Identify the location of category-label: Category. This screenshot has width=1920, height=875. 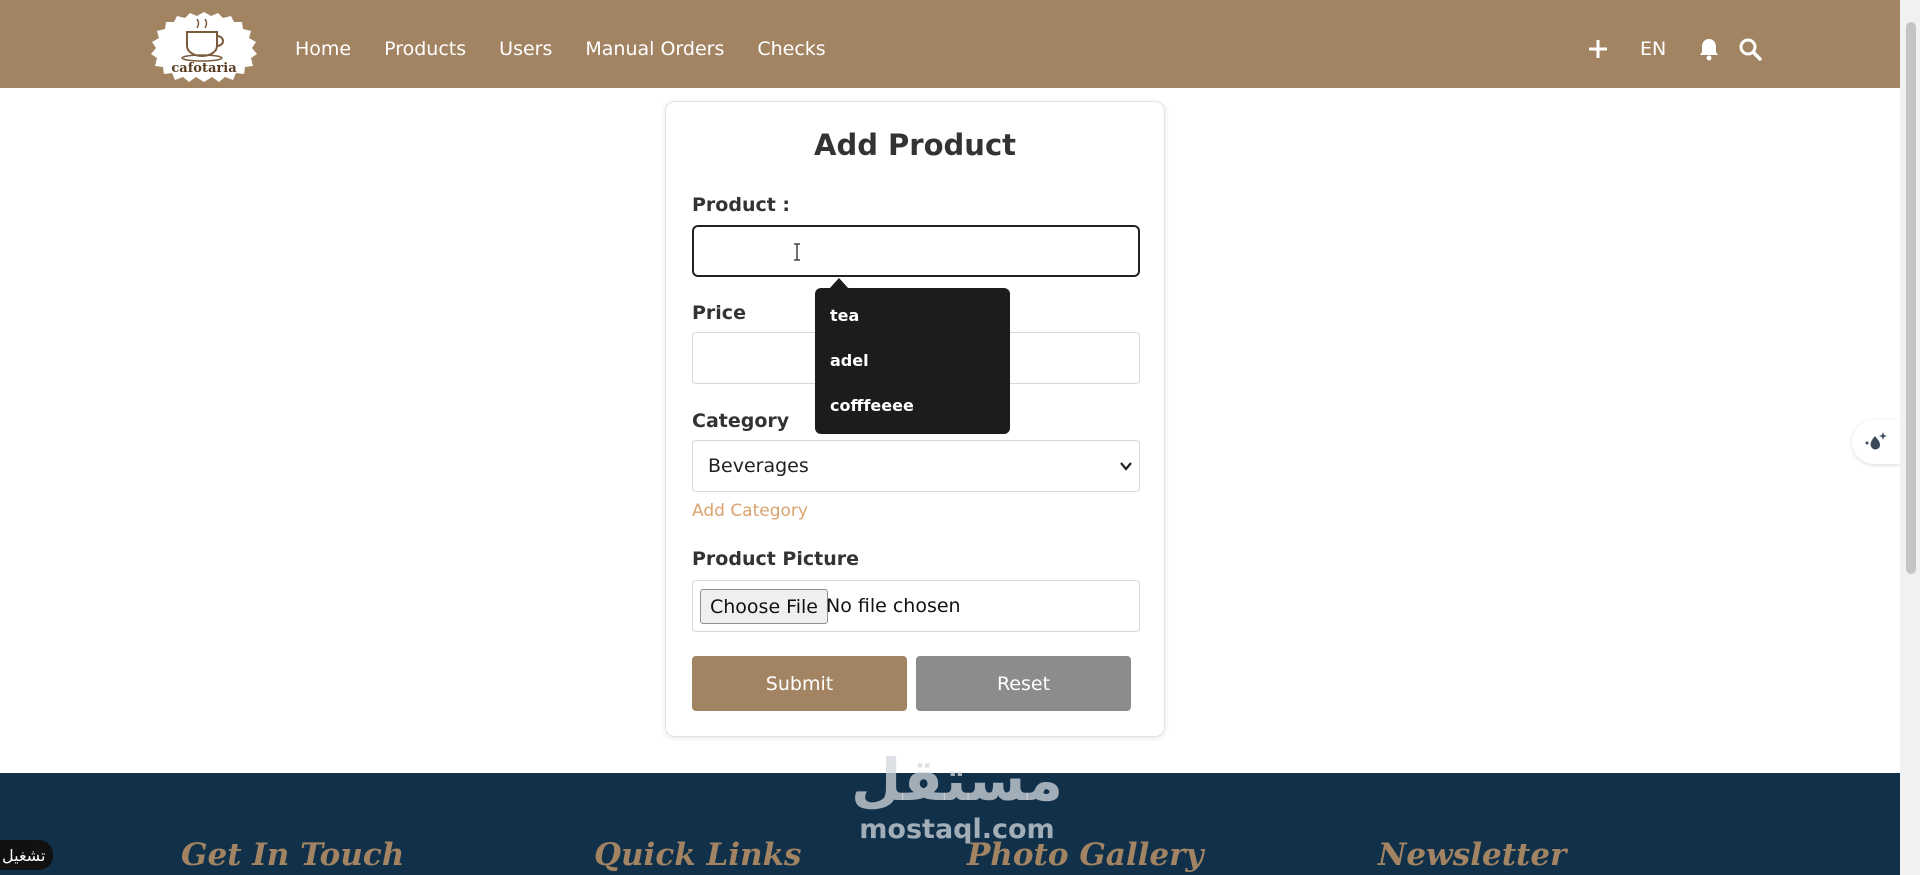
(741, 421).